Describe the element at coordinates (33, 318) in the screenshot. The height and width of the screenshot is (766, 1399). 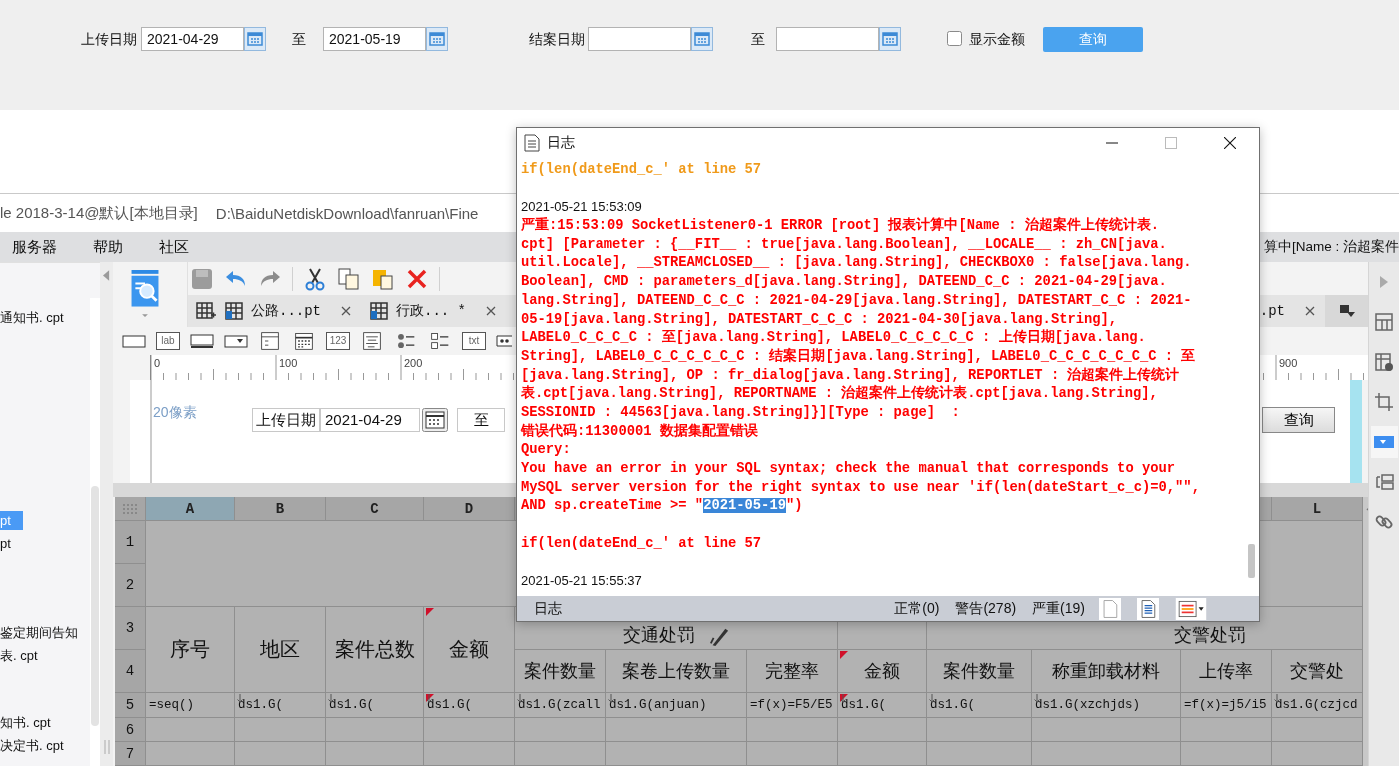
I see `file-item: 通知书. cpt` at that location.